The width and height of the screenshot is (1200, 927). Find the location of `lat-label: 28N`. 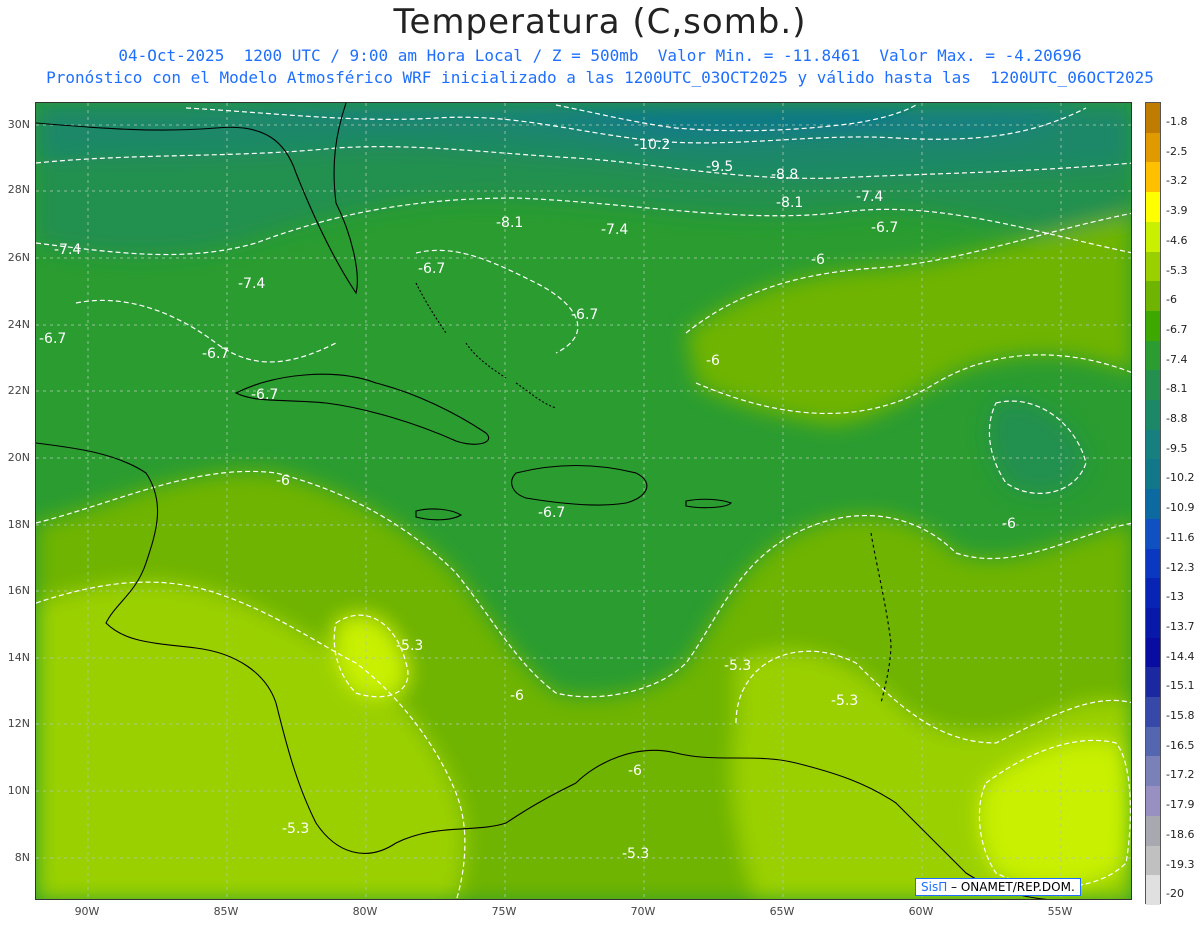

lat-label: 28N is located at coordinates (18, 189).